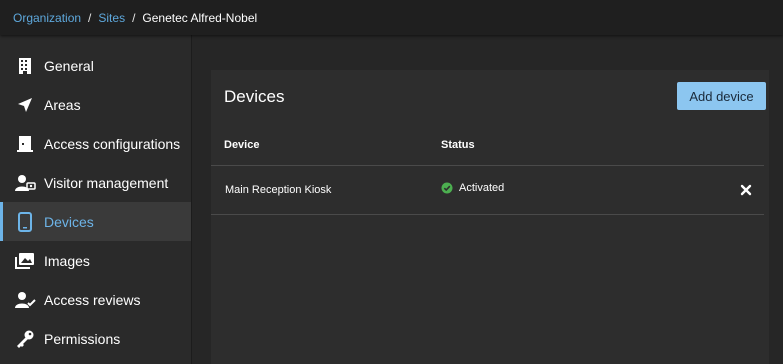 The width and height of the screenshot is (783, 364). Describe the element at coordinates (82, 338) in the screenshot. I see `sidebar-item-label: Permissions` at that location.